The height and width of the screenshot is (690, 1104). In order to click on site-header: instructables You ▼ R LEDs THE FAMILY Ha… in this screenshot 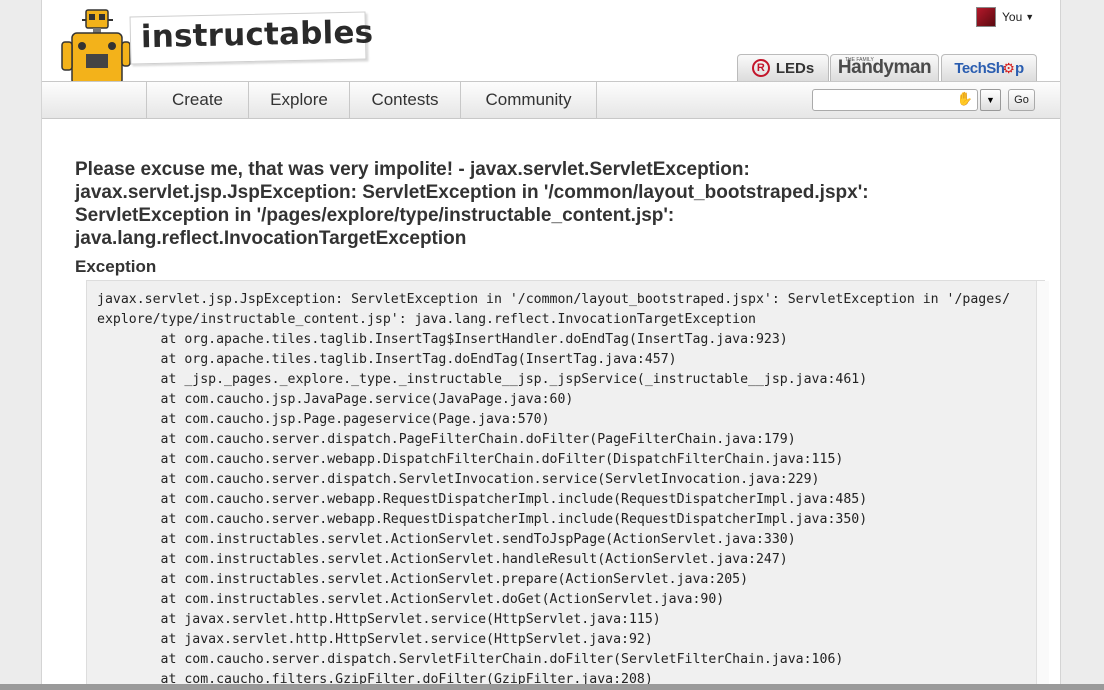, I will do `click(551, 53)`.